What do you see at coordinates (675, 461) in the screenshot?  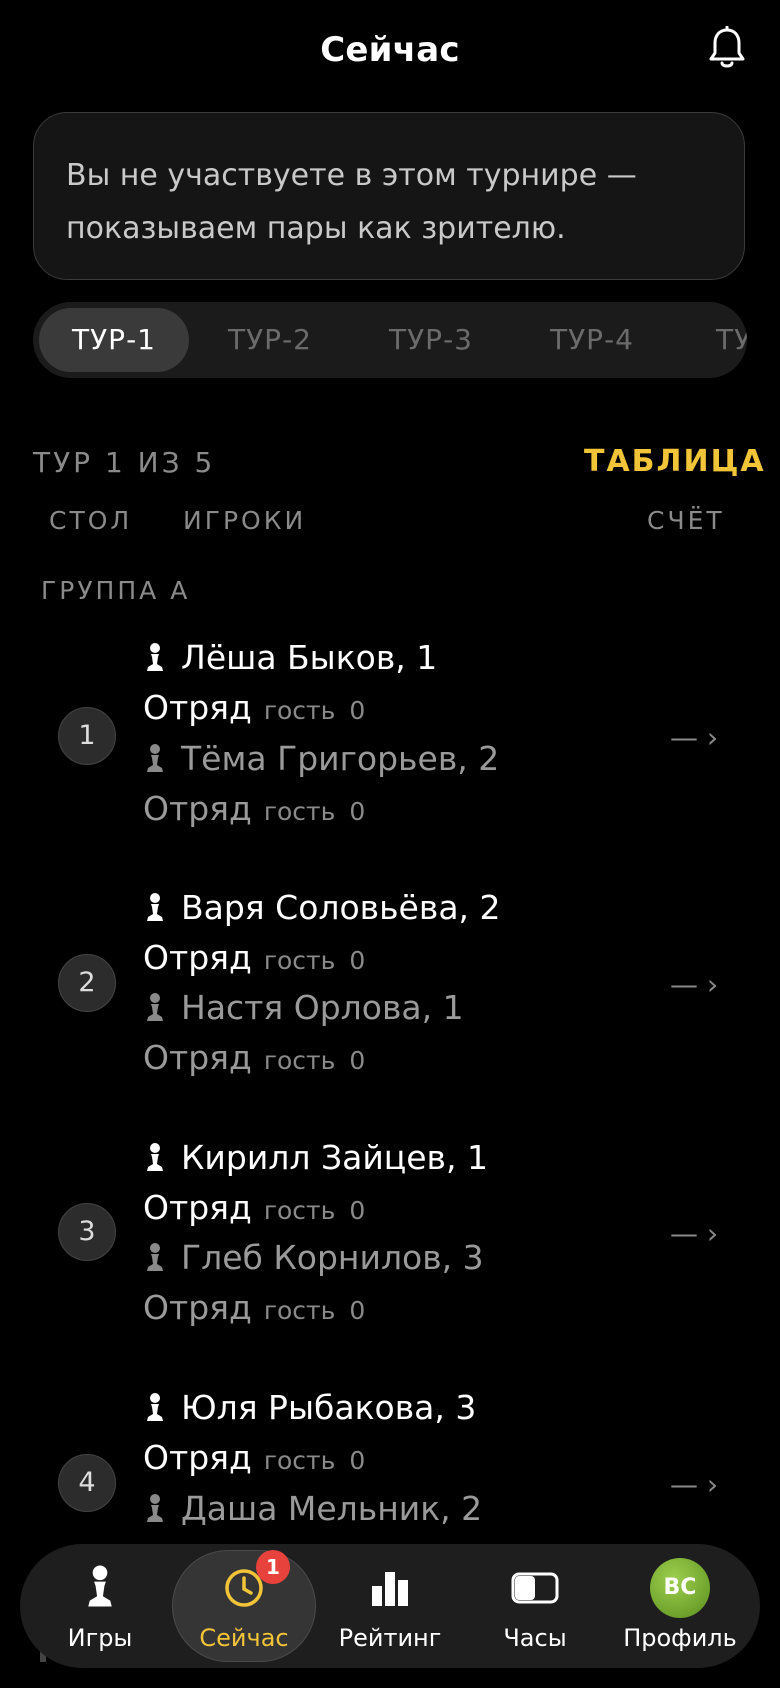 I see `standings-table-link: ТАБЛИЦА` at bounding box center [675, 461].